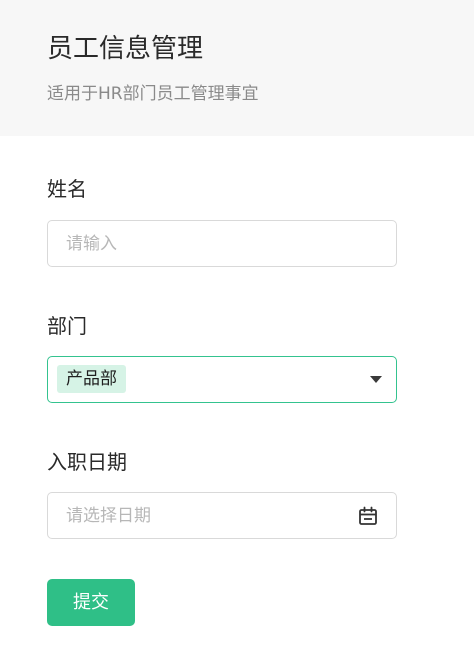 The width and height of the screenshot is (474, 667). What do you see at coordinates (67, 326) in the screenshot?
I see `department-label: 部门` at bounding box center [67, 326].